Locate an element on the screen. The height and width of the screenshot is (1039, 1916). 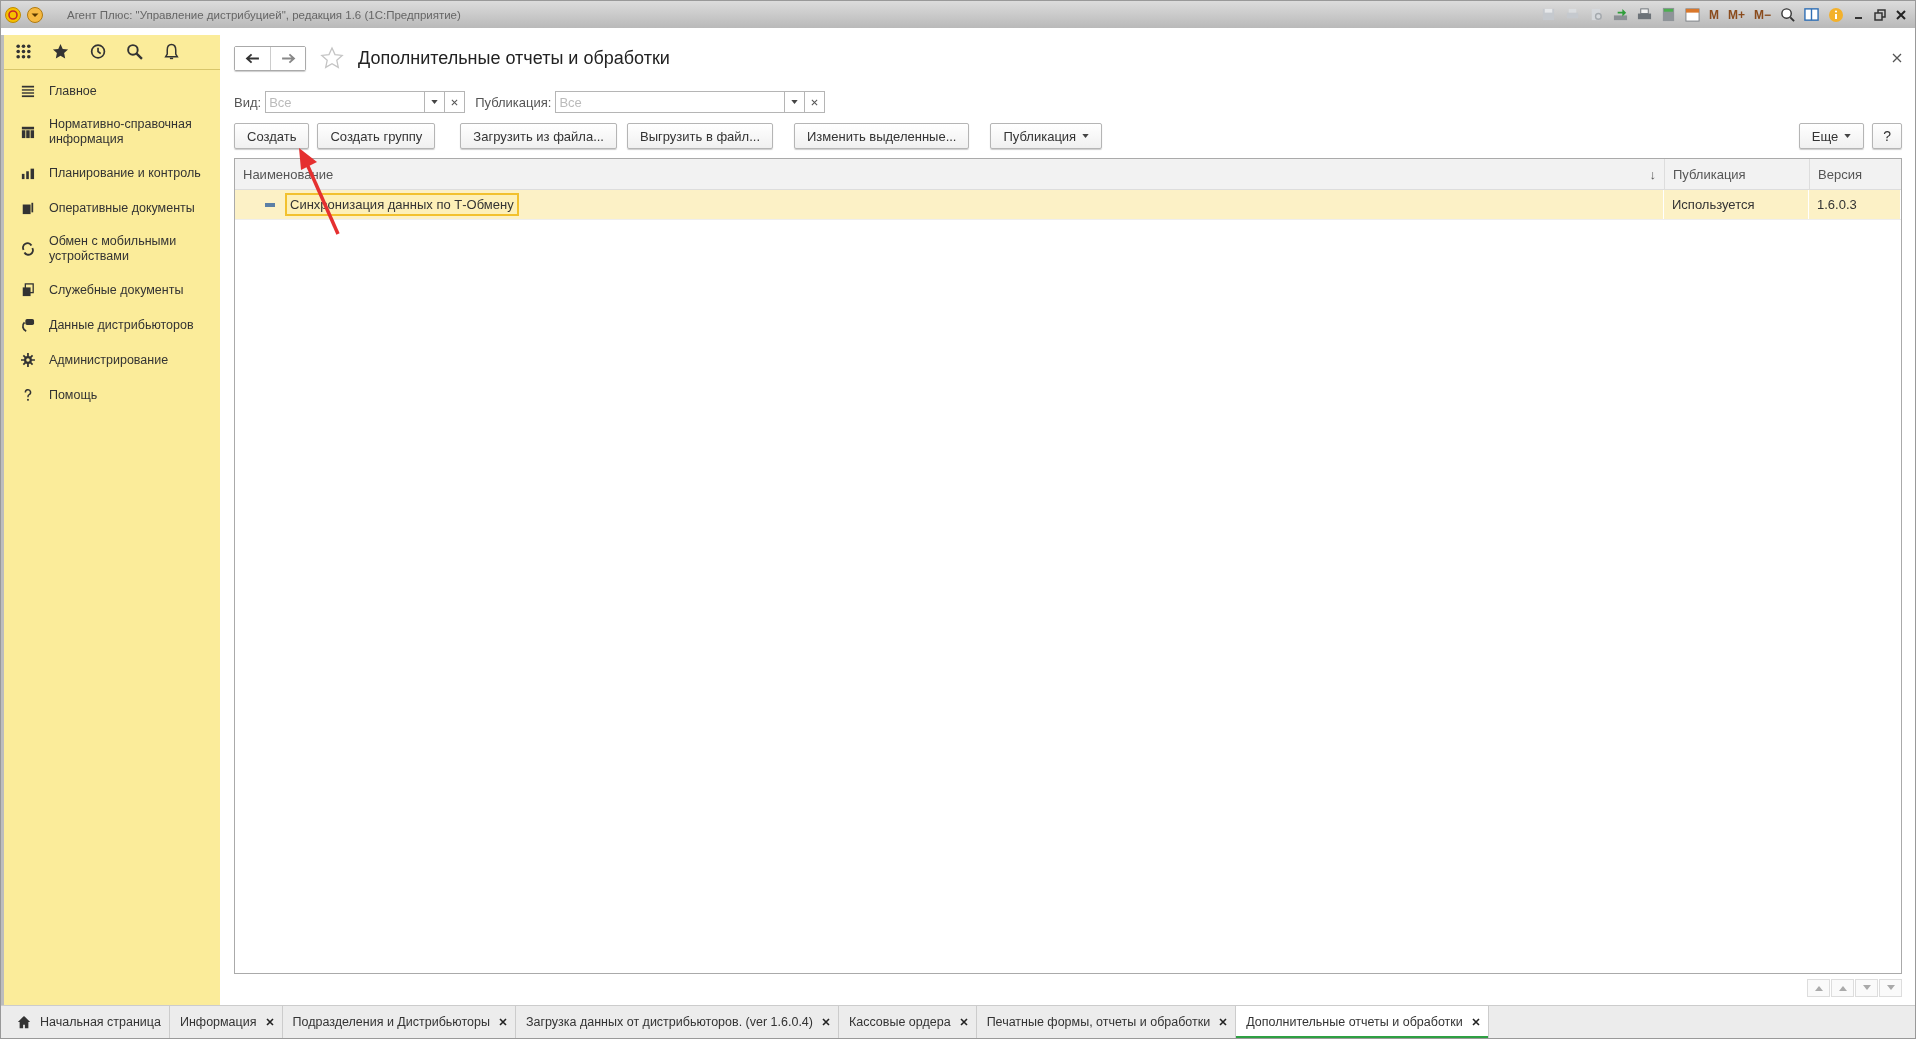
bar-chart-icon is located at coordinates (28, 173).